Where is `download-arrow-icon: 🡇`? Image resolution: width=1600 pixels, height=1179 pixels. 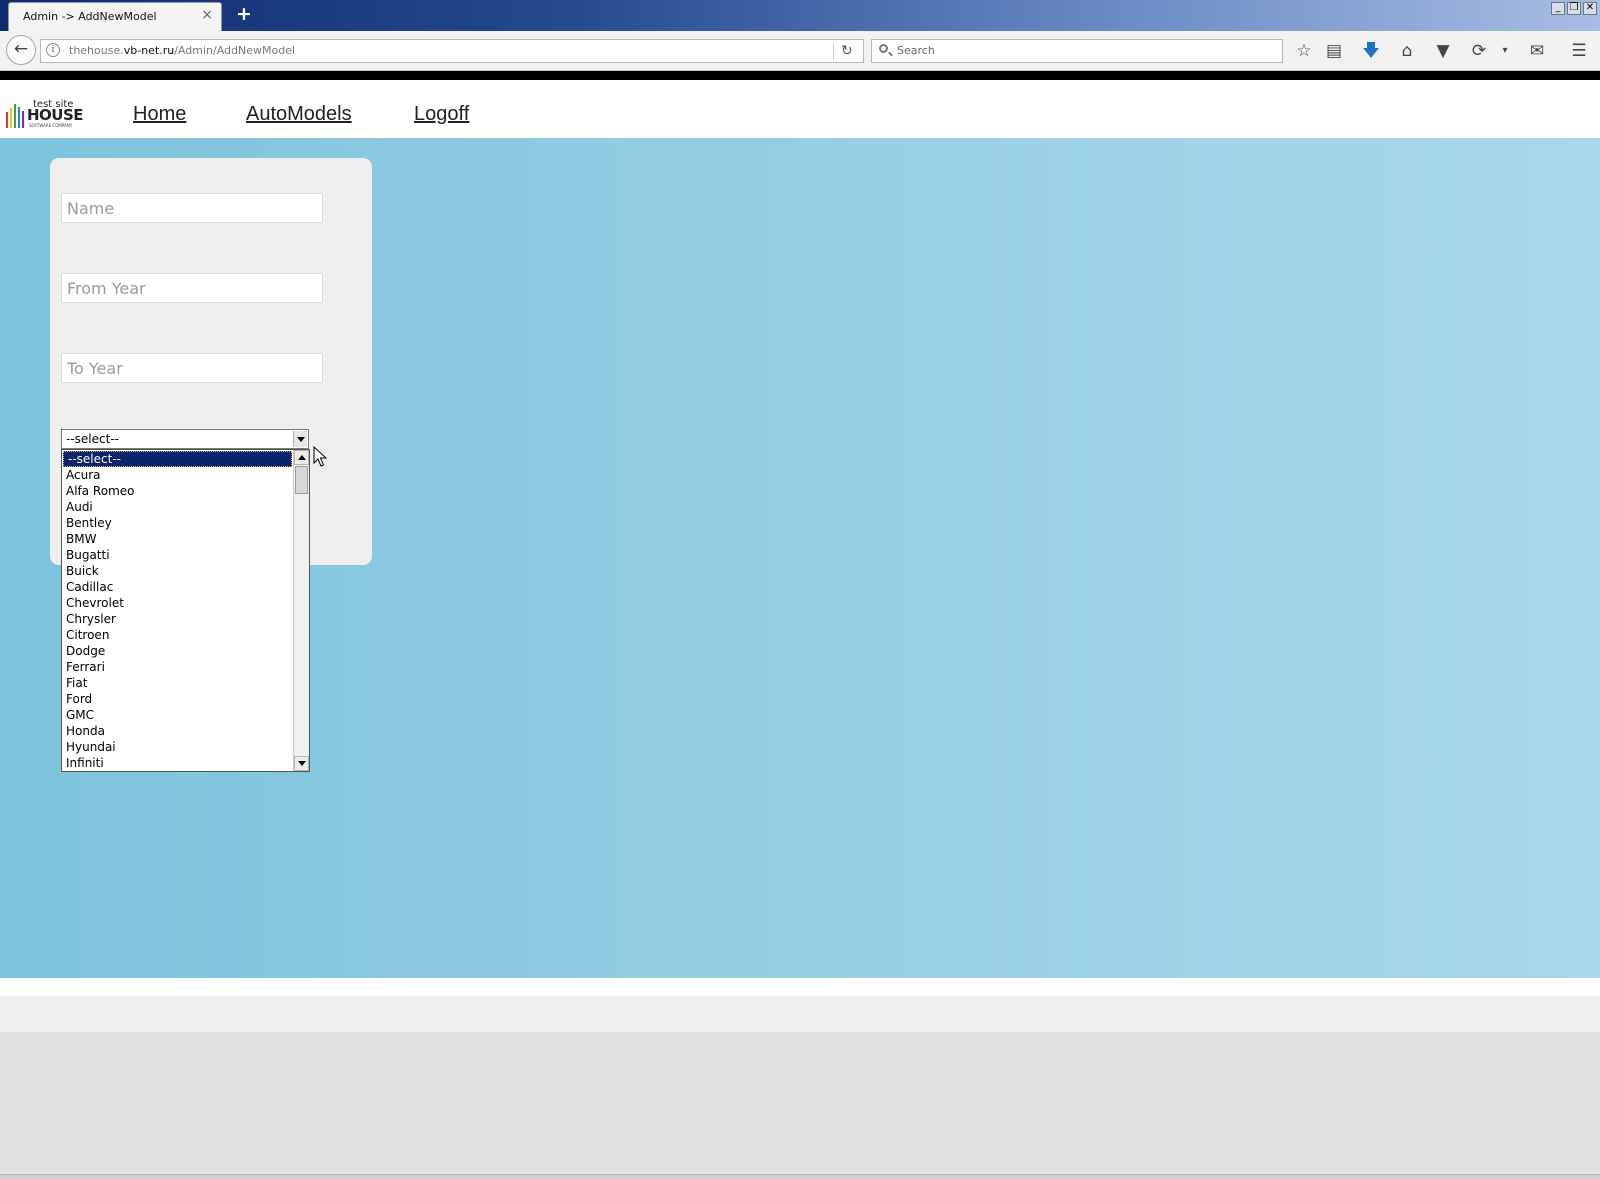
download-arrow-icon: 🡇 is located at coordinates (1371, 51).